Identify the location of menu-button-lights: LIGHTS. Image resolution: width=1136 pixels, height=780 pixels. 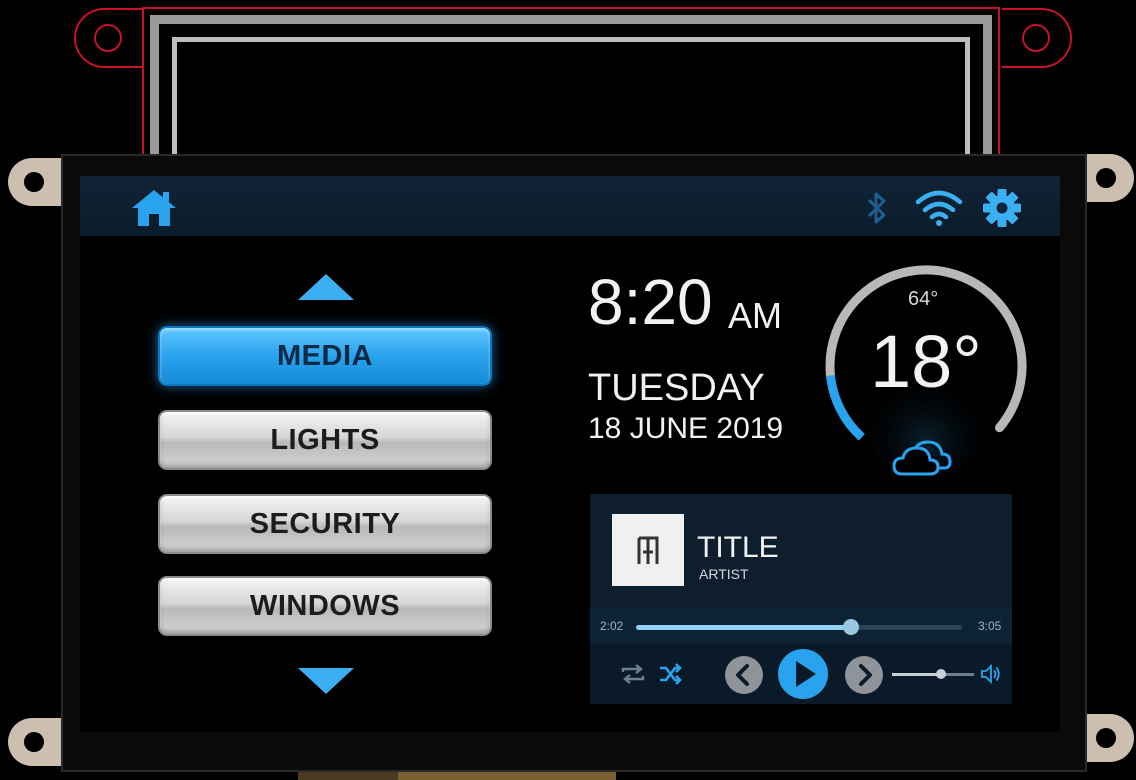
(325, 440).